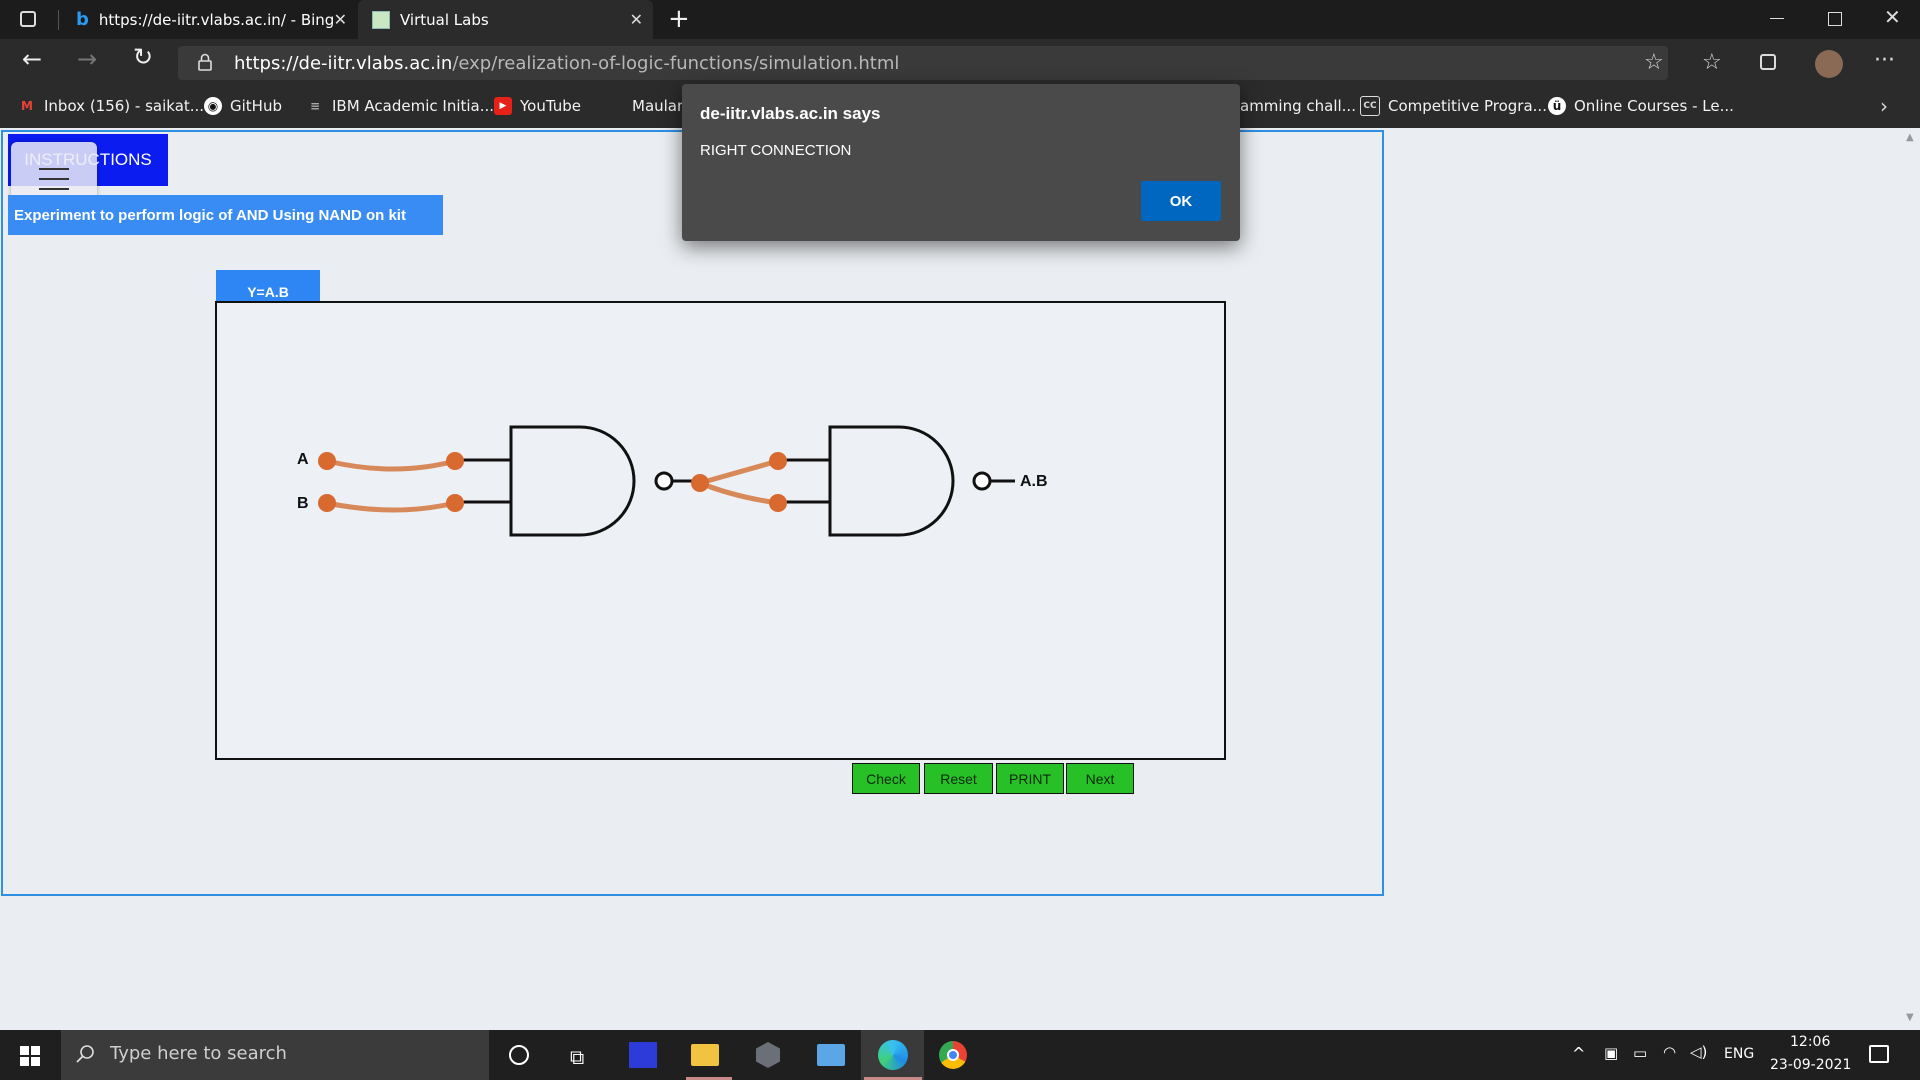 Image resolution: width=1920 pixels, height=1080 pixels. I want to click on close-window-icon: ✕, so click(1892, 17).